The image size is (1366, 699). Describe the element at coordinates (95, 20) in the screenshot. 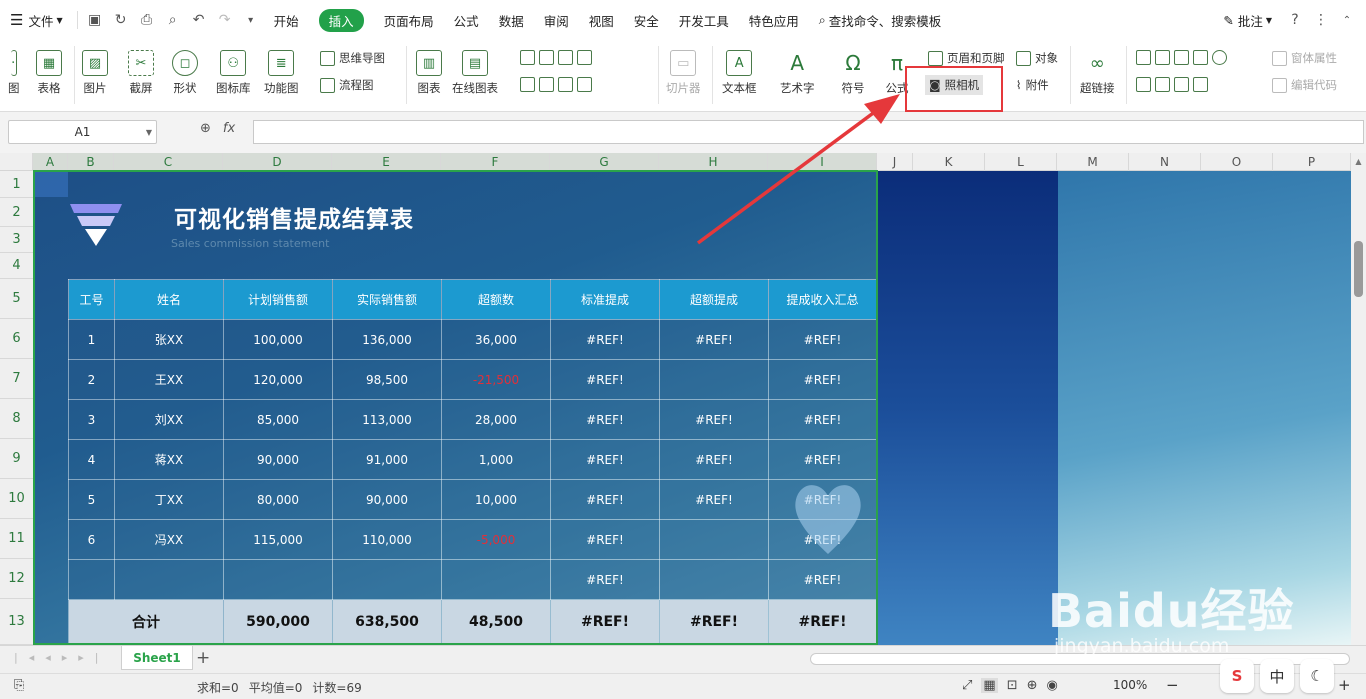

I see `save-icon: ▣` at that location.